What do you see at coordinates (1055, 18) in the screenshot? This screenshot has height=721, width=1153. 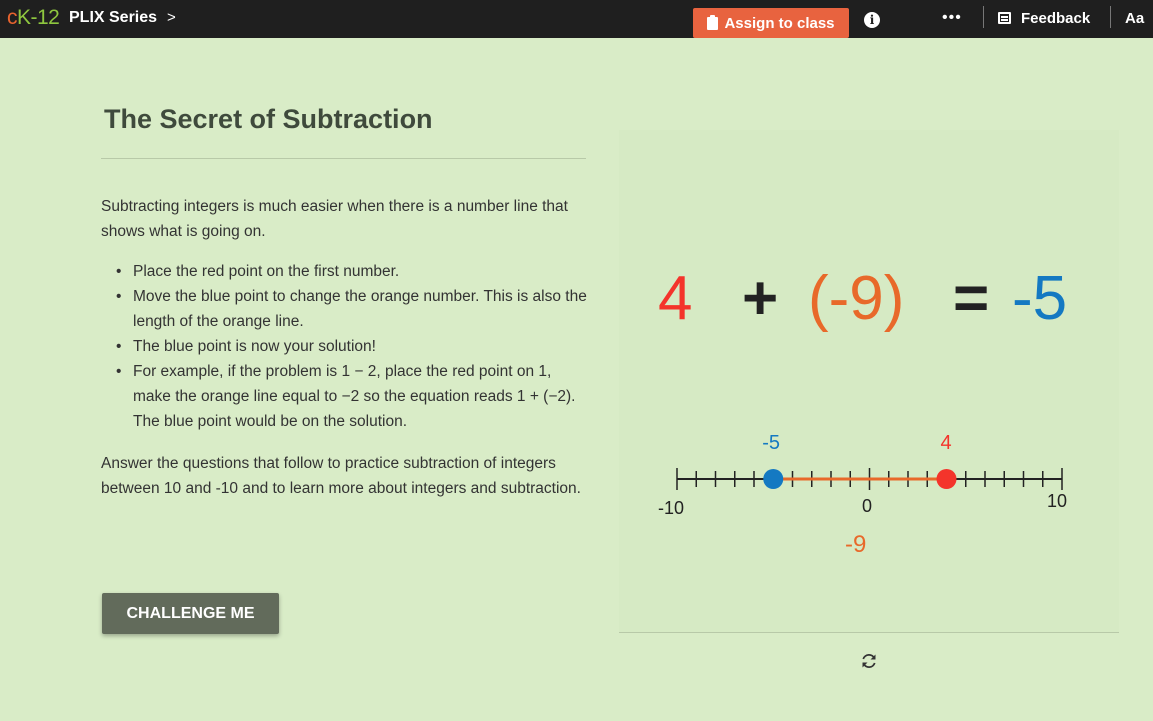 I see `feedback-button: Feedback` at bounding box center [1055, 18].